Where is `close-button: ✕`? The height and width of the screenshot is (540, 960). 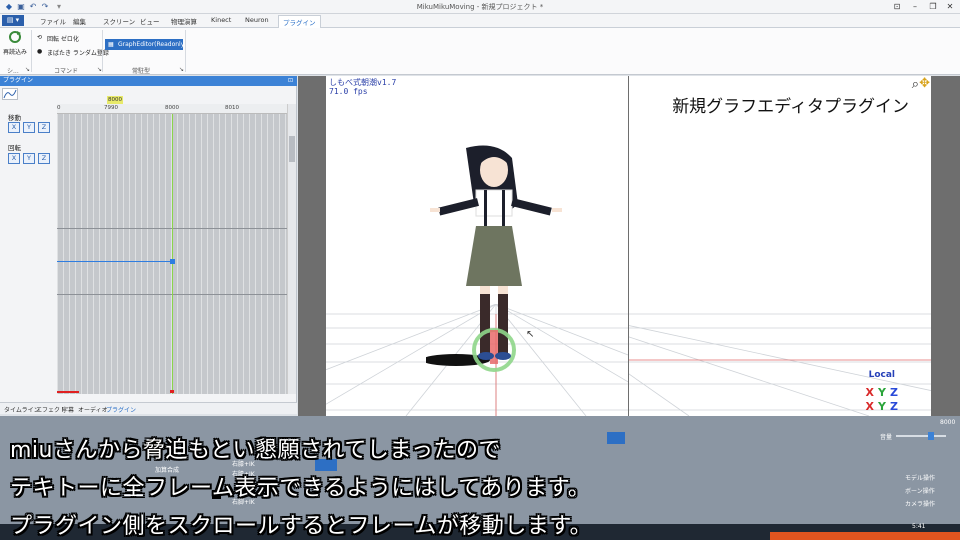 close-button: ✕ is located at coordinates (950, 7).